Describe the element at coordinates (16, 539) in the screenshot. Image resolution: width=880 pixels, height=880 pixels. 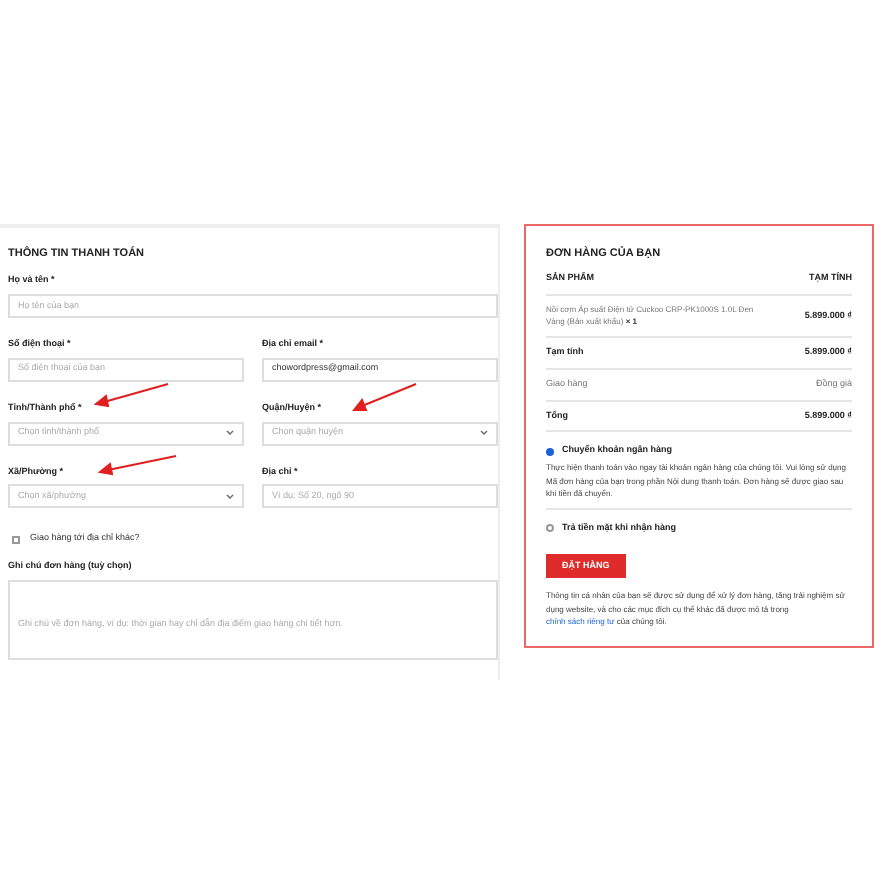
I see `checkbox` at that location.